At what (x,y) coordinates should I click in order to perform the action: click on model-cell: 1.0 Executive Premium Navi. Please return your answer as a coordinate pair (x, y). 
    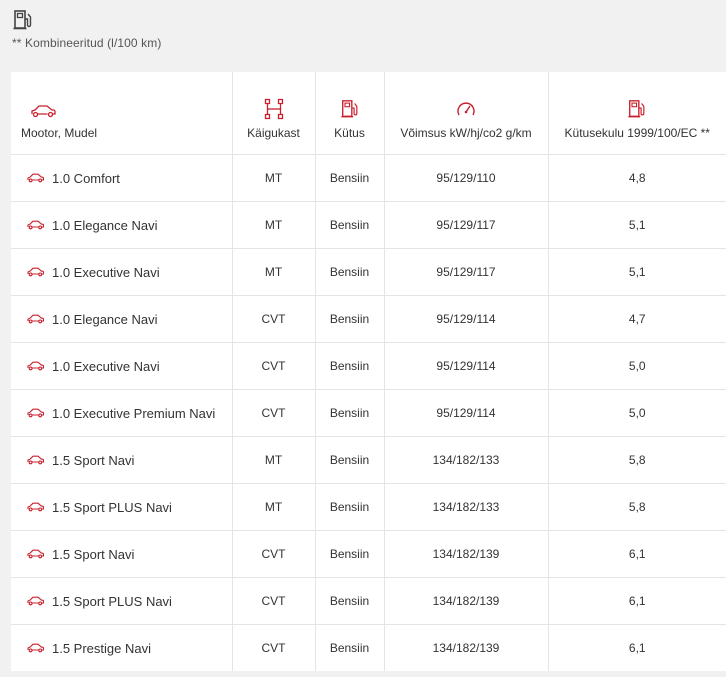
    Looking at the image, I should click on (122, 413).